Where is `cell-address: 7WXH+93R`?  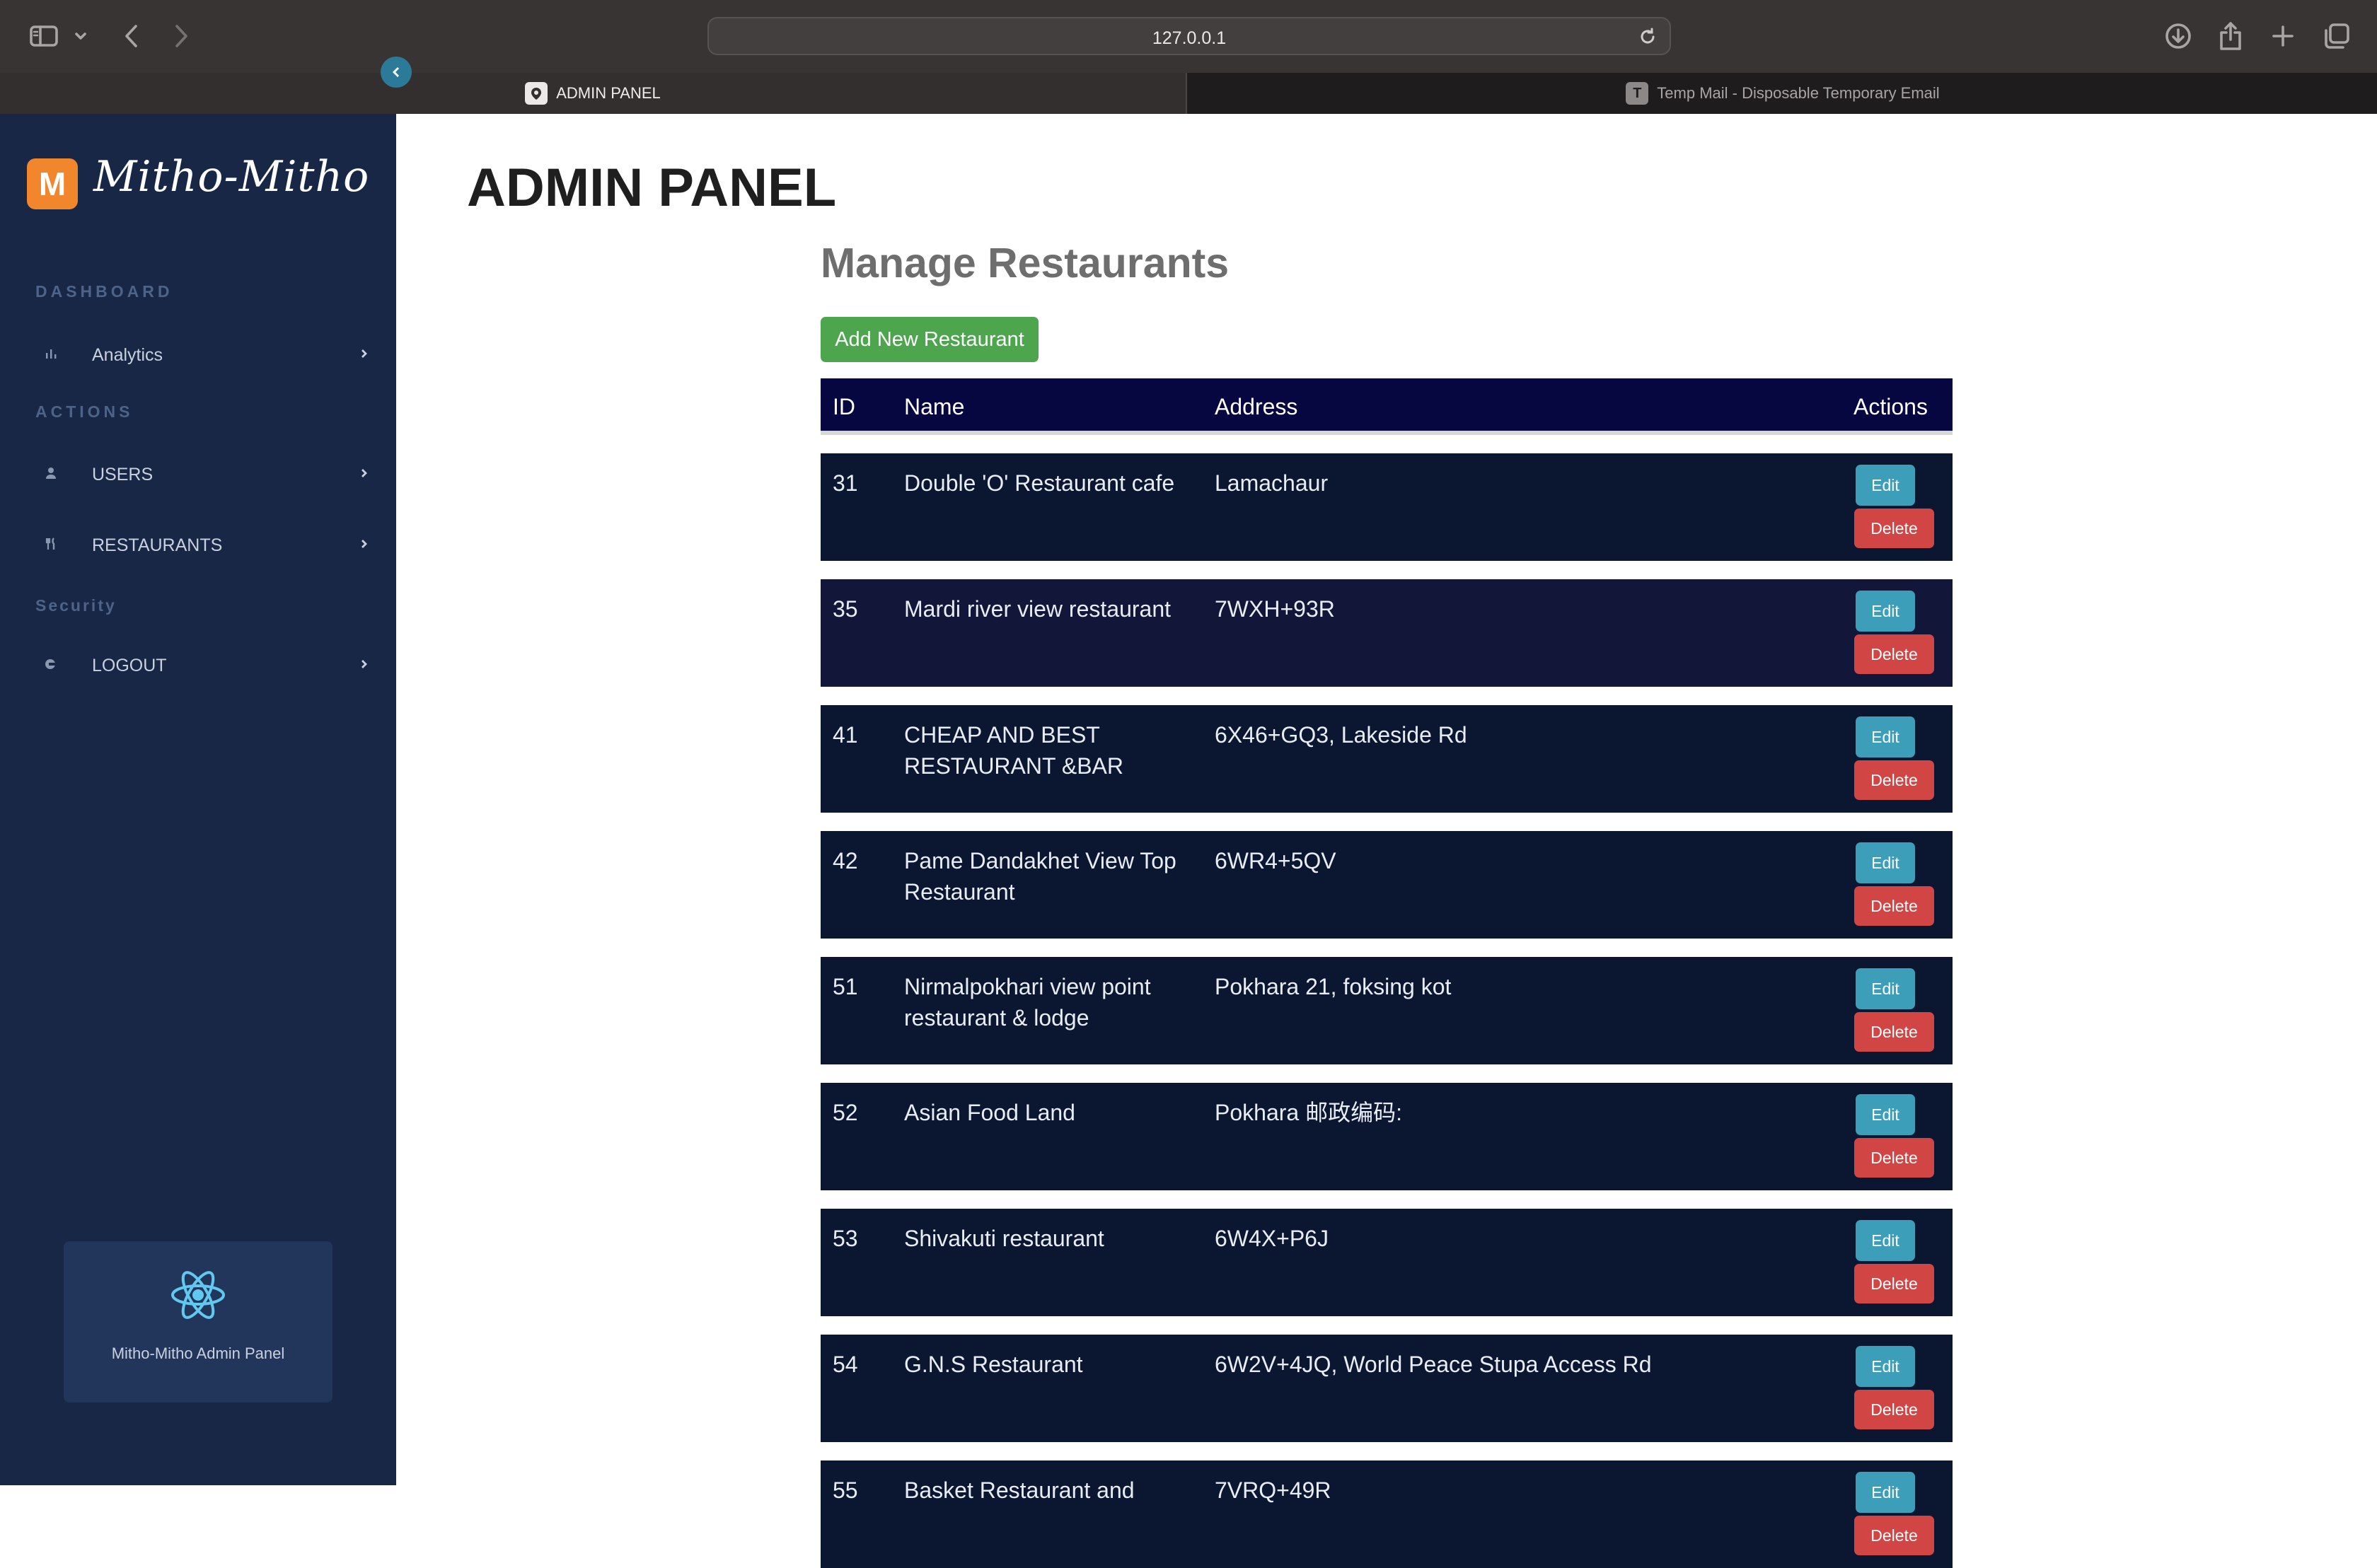 cell-address: 7WXH+93R is located at coordinates (1275, 609).